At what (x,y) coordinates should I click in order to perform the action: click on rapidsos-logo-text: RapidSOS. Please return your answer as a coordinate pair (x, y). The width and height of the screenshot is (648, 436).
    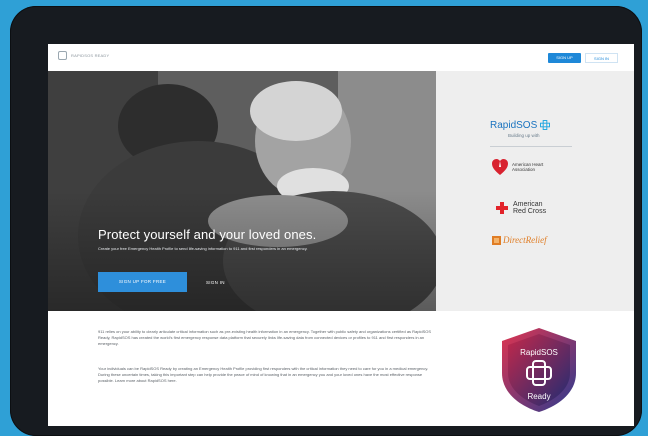
    Looking at the image, I should click on (514, 125).